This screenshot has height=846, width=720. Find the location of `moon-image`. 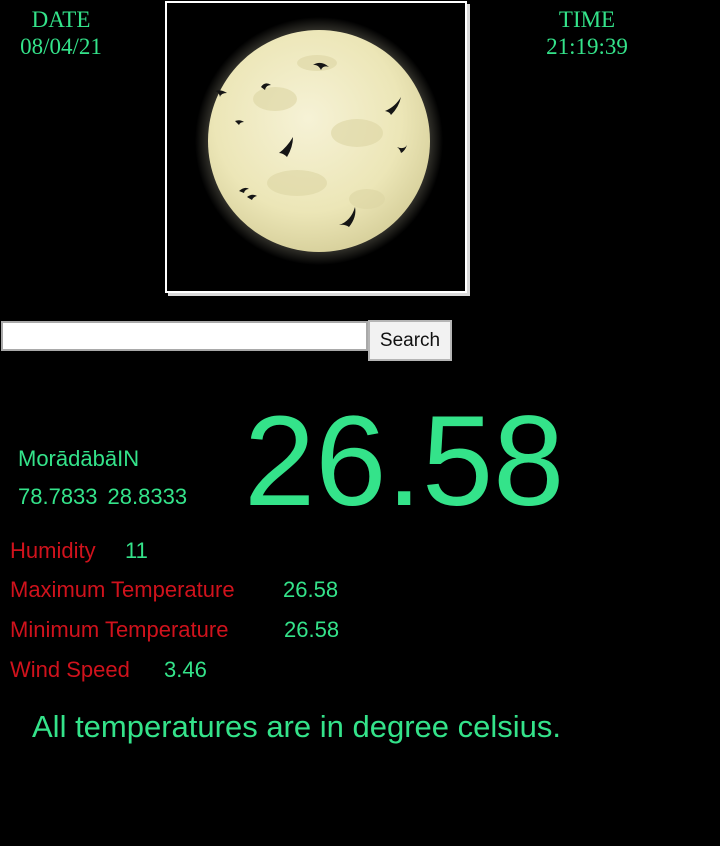

moon-image is located at coordinates (316, 147).